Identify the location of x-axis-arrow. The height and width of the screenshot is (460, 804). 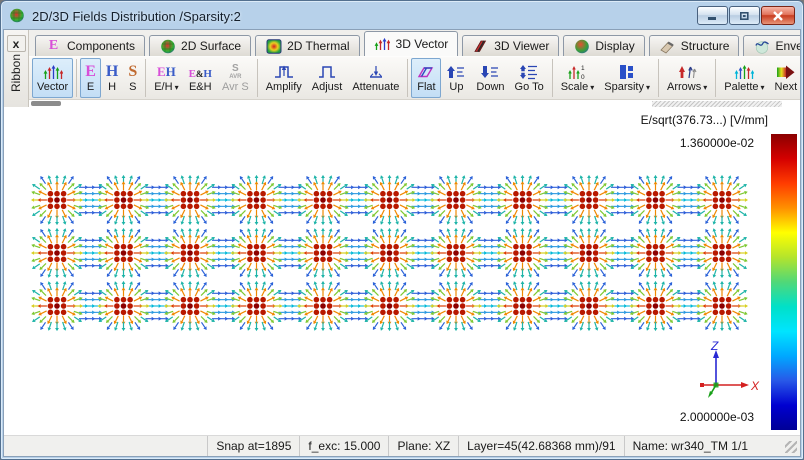
(745, 385).